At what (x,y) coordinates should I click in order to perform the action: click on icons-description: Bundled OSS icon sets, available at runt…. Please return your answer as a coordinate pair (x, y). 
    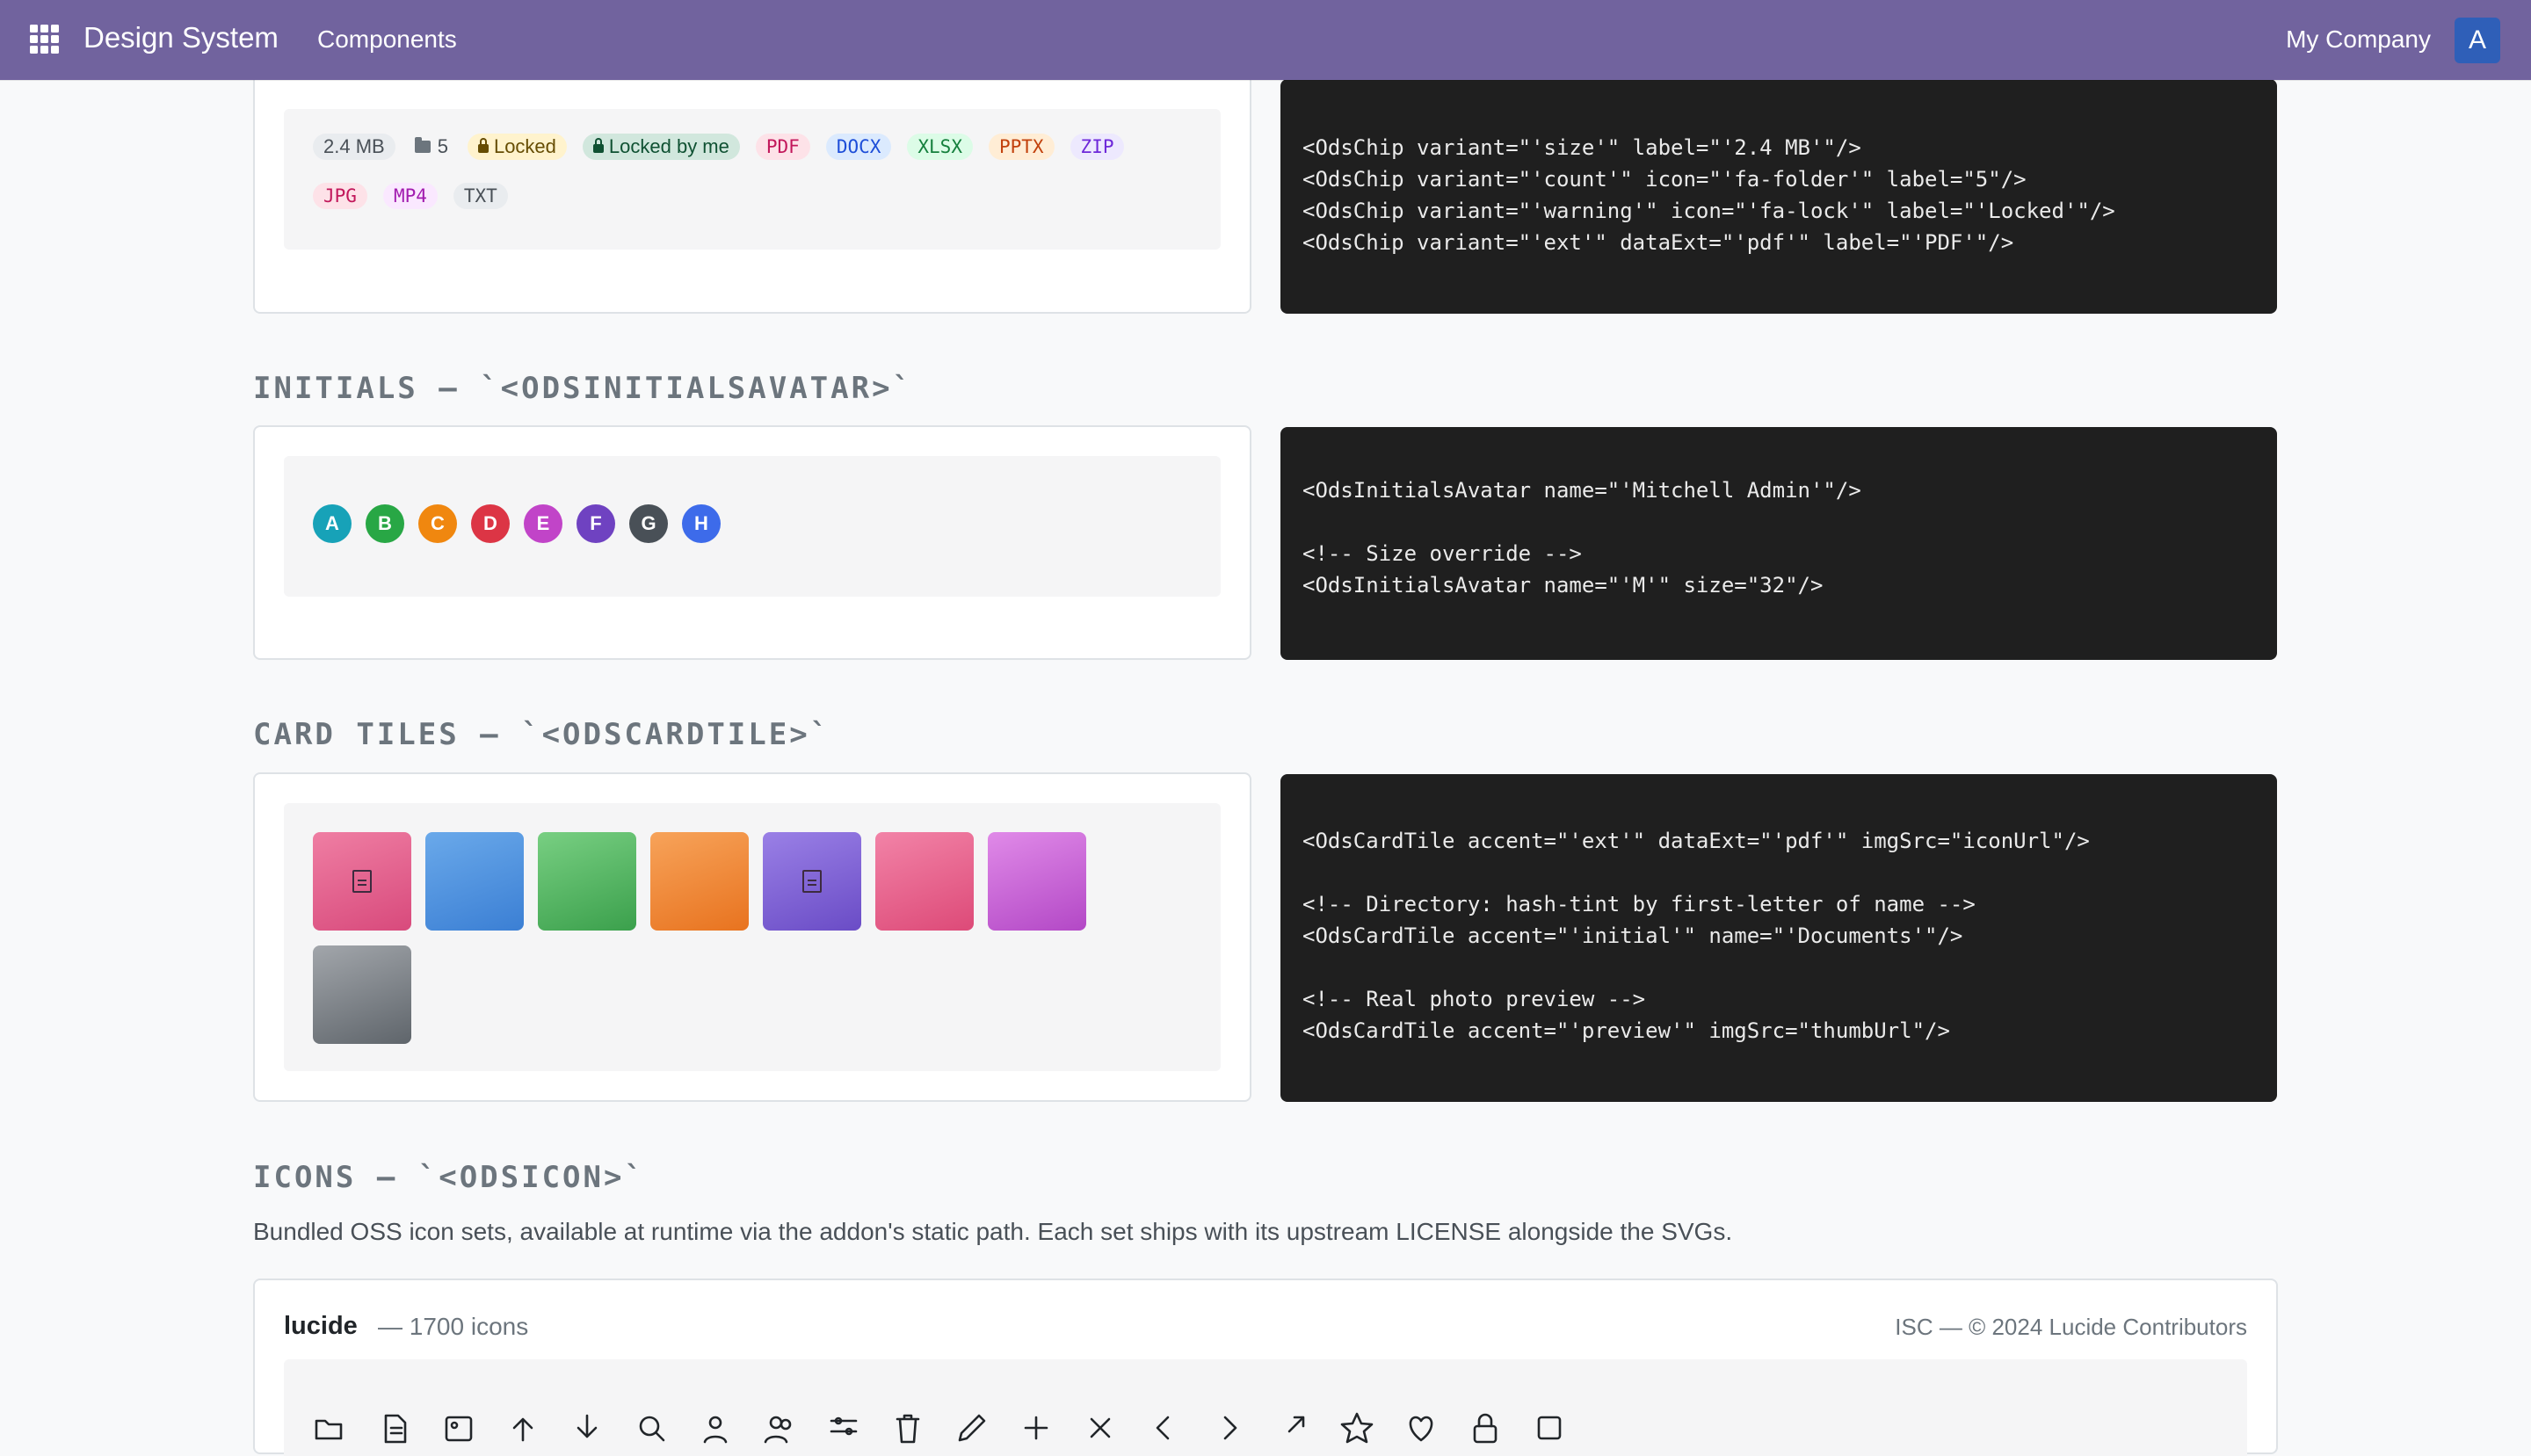
    Looking at the image, I should click on (993, 1231).